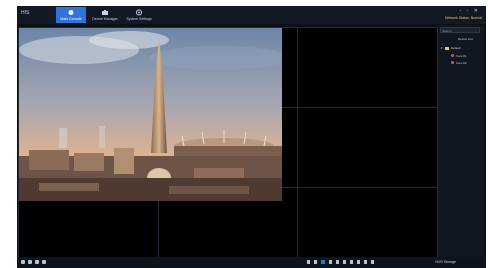 This screenshot has width=488, height=268. Describe the element at coordinates (330, 262) in the screenshot. I see `layout-16-icon` at that location.